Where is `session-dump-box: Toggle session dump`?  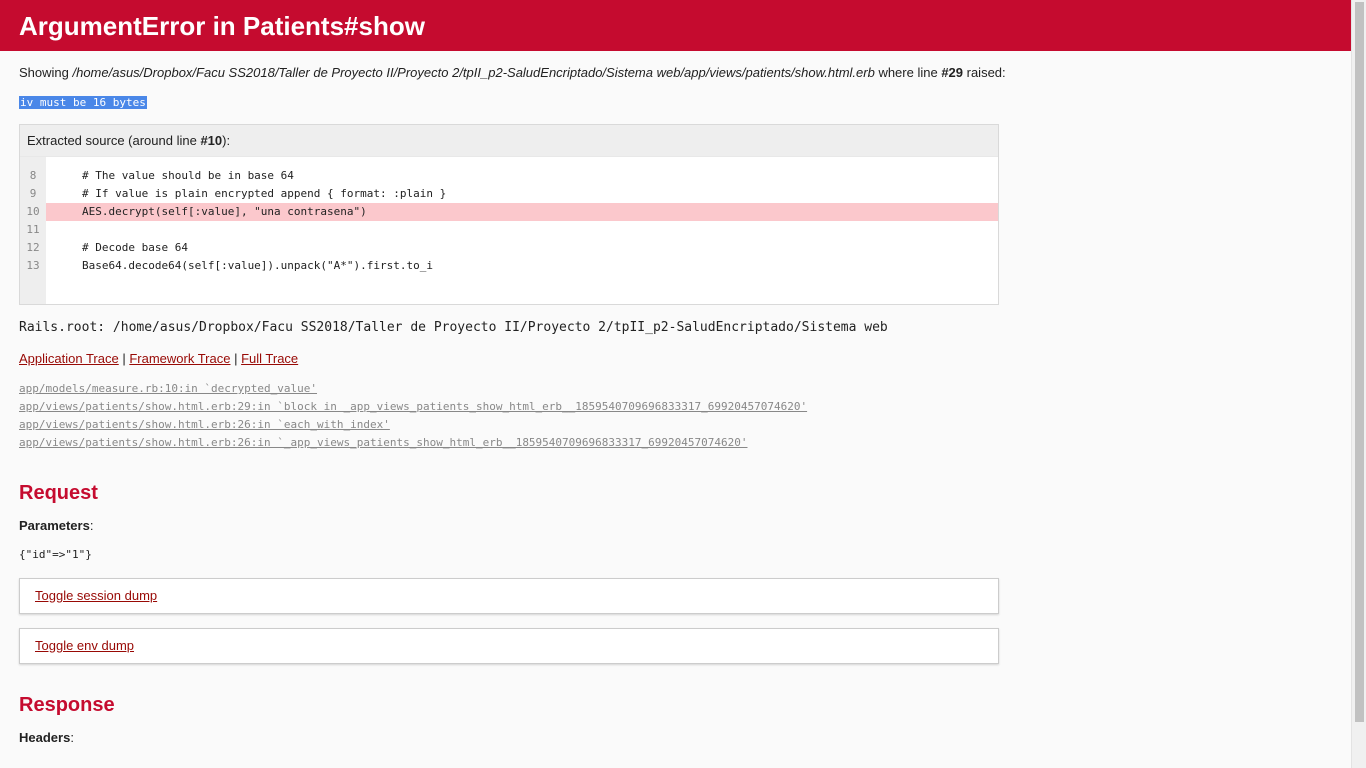 session-dump-box: Toggle session dump is located at coordinates (509, 596).